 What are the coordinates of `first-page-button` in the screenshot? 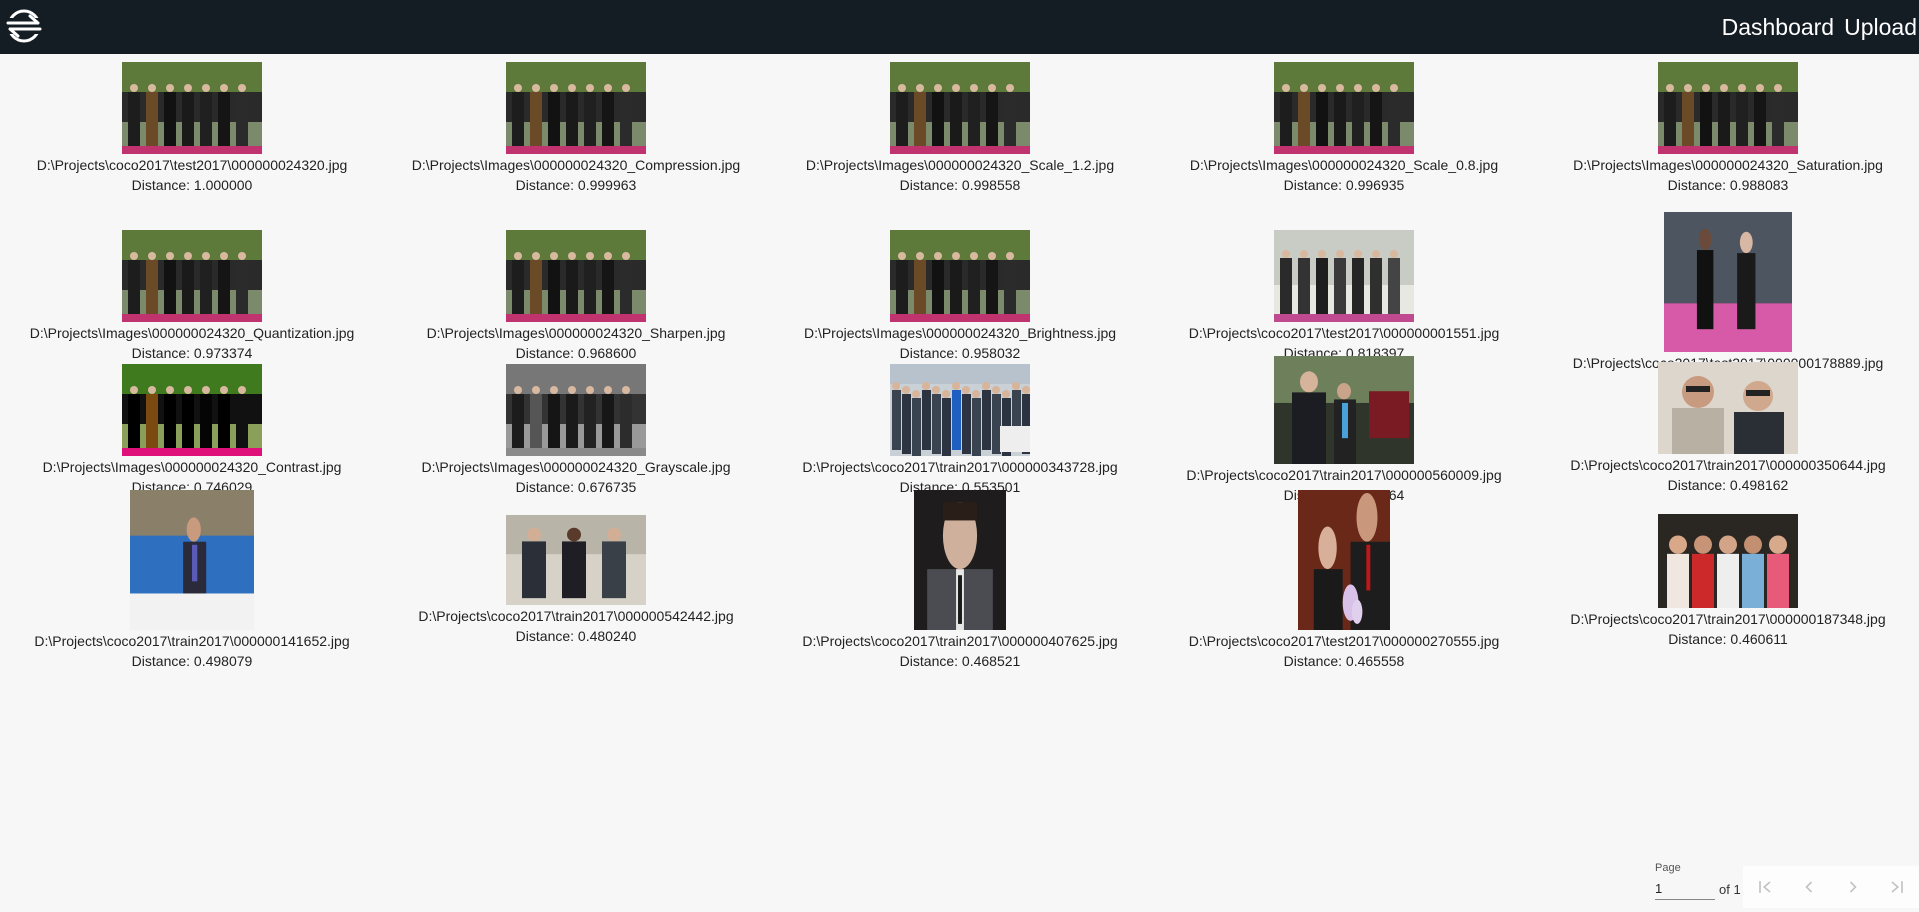 It's located at (1765, 887).